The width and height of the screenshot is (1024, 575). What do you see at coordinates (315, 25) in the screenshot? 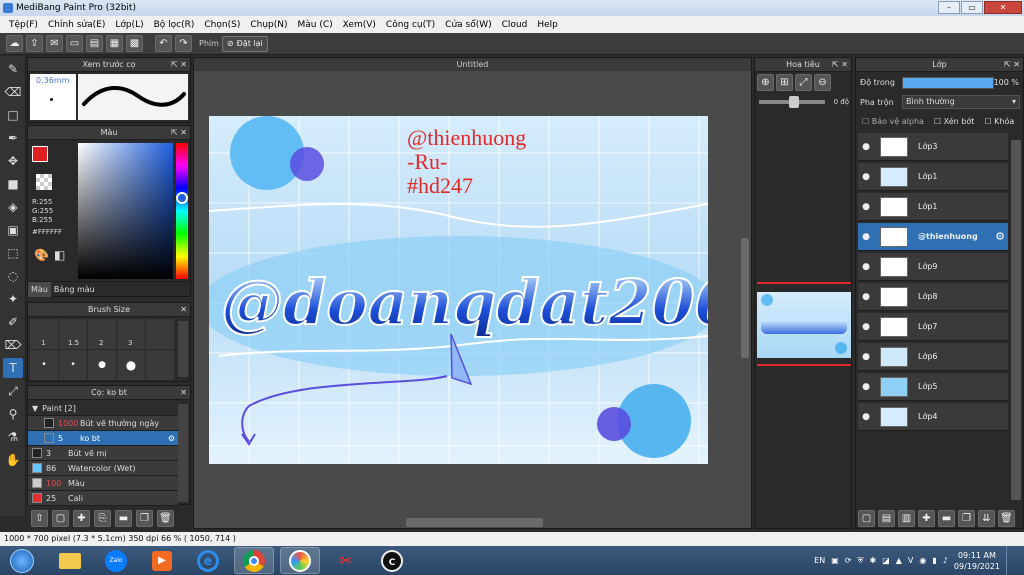
I see `menu-color: Màu (C)` at bounding box center [315, 25].